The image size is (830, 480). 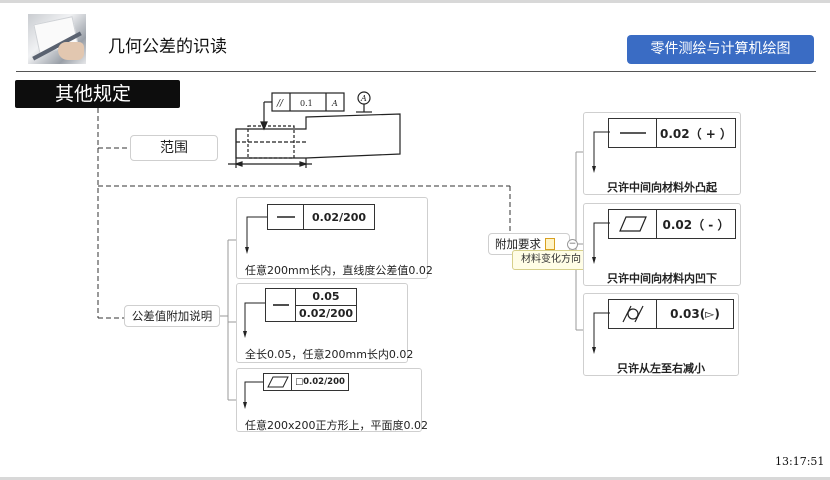 I want to click on drawing-datum: A, so click(x=334, y=103).